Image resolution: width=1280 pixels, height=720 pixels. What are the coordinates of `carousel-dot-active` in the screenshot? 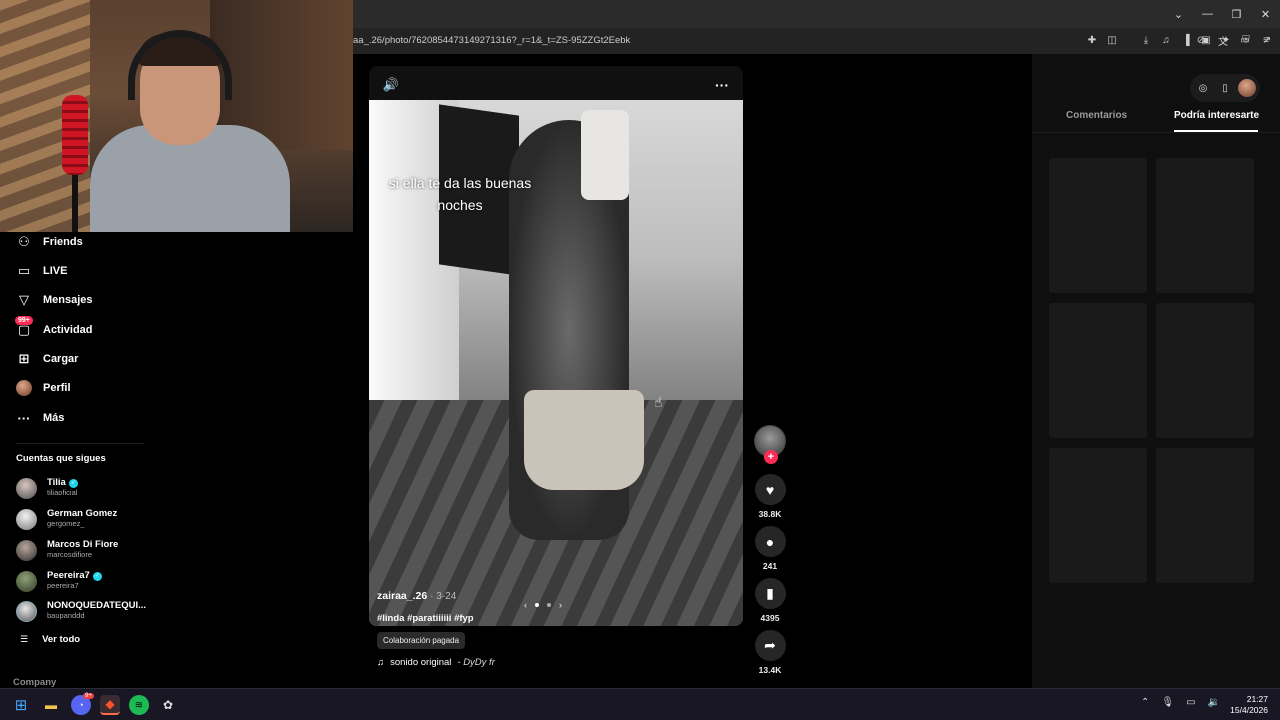 It's located at (537, 605).